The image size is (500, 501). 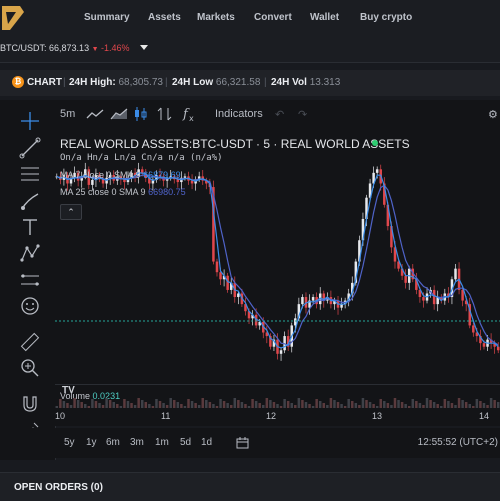 What do you see at coordinates (30, 148) in the screenshot?
I see `trend-line-icon` at bounding box center [30, 148].